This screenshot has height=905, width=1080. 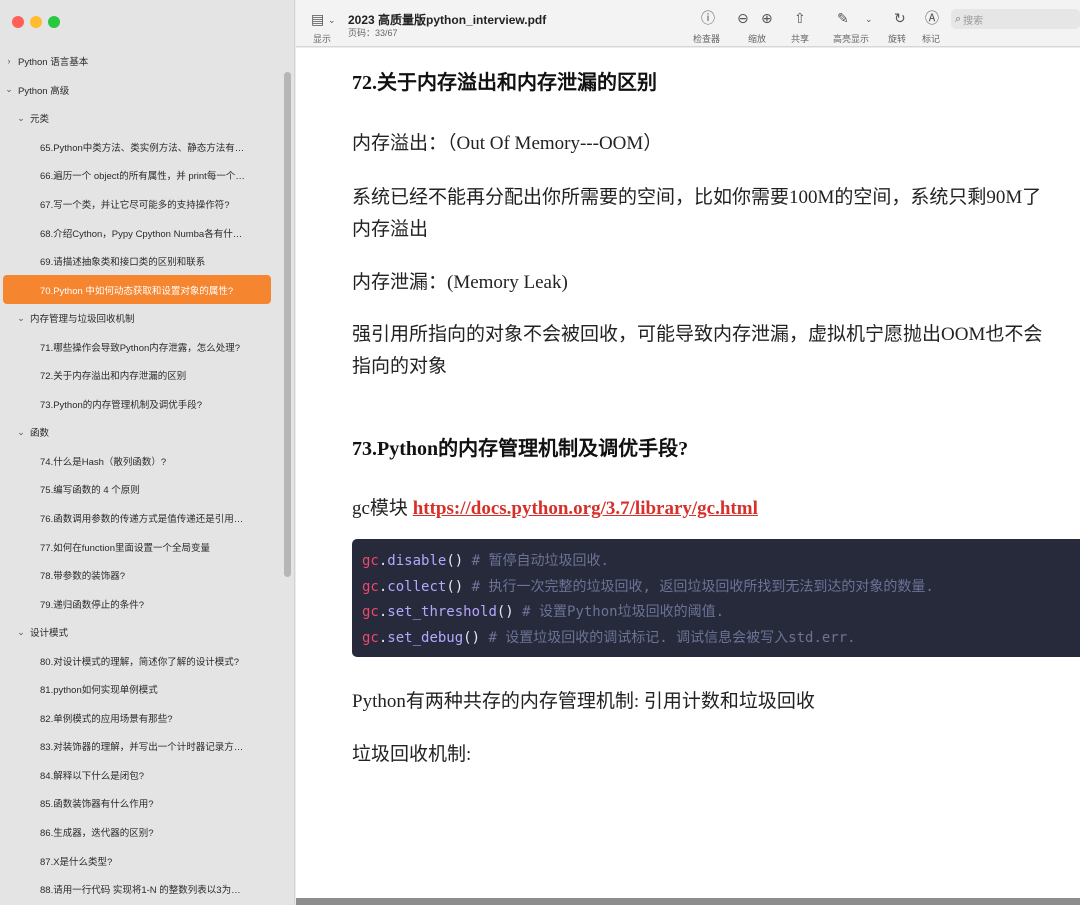 What do you see at coordinates (54, 22) in the screenshot?
I see `zoom-window-button` at bounding box center [54, 22].